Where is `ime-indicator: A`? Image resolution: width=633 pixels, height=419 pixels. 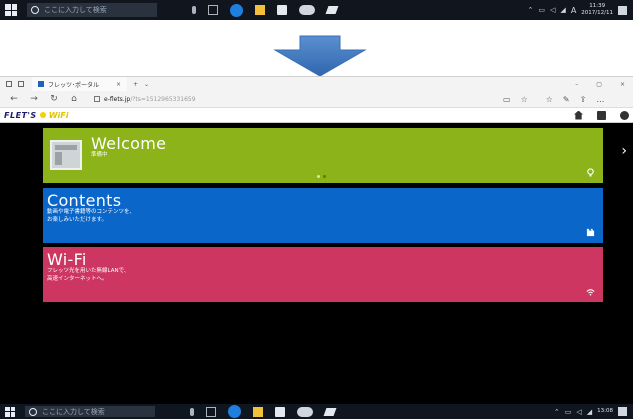
ime-indicator: A is located at coordinates (573, 10).